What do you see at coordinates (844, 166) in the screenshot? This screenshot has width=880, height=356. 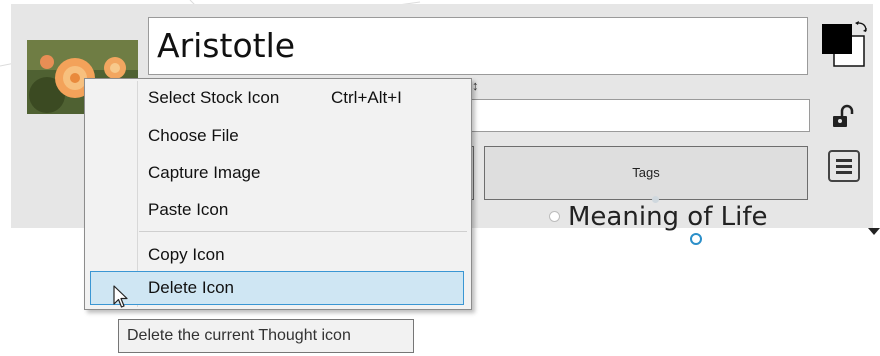 I see `hamburger-menu-icon` at bounding box center [844, 166].